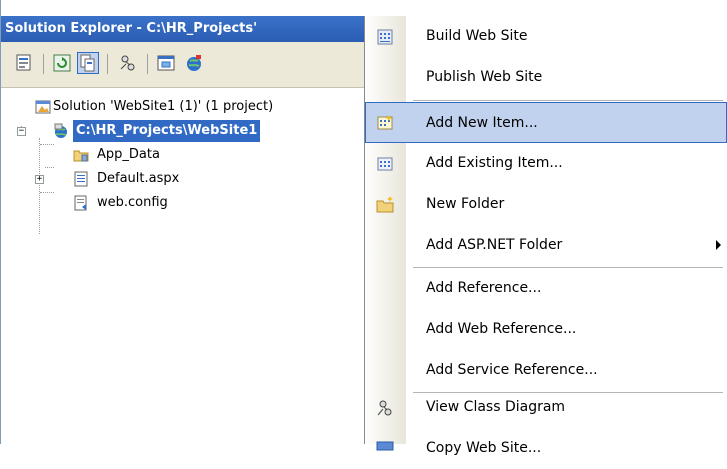 This screenshot has height=469, width=727. Describe the element at coordinates (62, 63) in the screenshot. I see `refresh-icon` at that location.